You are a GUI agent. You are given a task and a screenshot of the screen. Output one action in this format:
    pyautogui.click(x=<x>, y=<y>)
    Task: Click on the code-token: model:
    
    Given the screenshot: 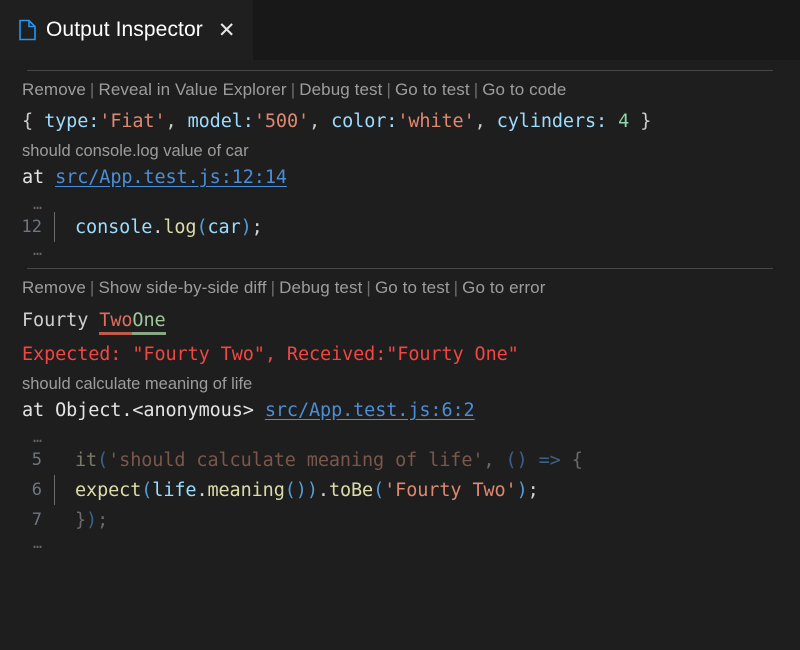 What is the action you would take?
    pyautogui.click(x=220, y=121)
    